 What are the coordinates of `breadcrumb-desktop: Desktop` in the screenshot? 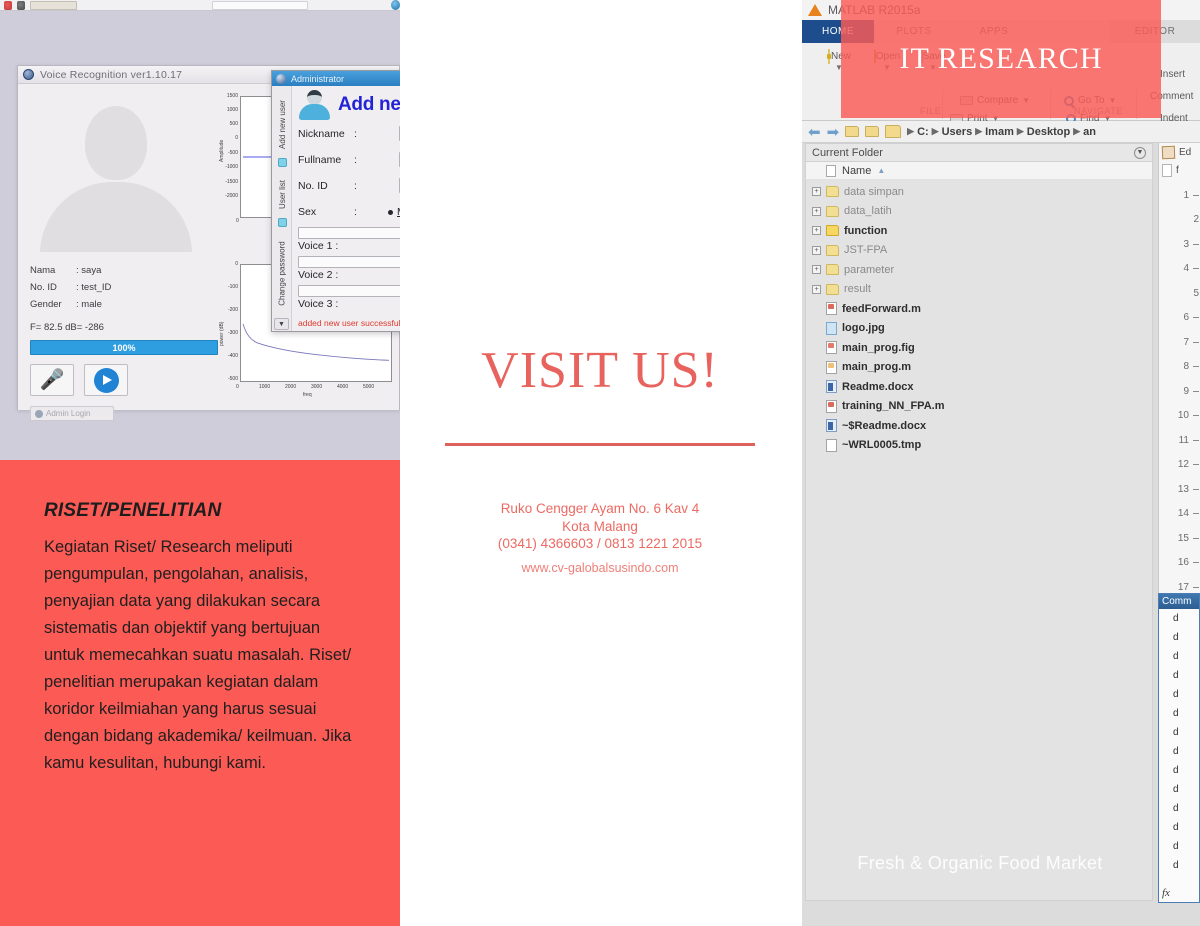 It's located at (1048, 132).